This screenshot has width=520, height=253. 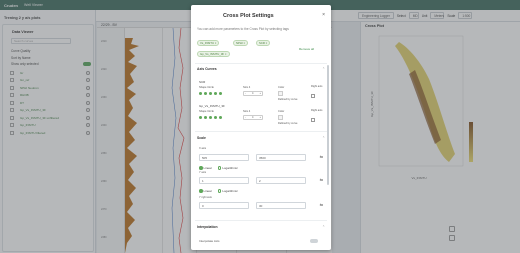 What do you see at coordinates (207, 69) in the screenshot?
I see `axis-curves-section: Axis Curves` at bounding box center [207, 69].